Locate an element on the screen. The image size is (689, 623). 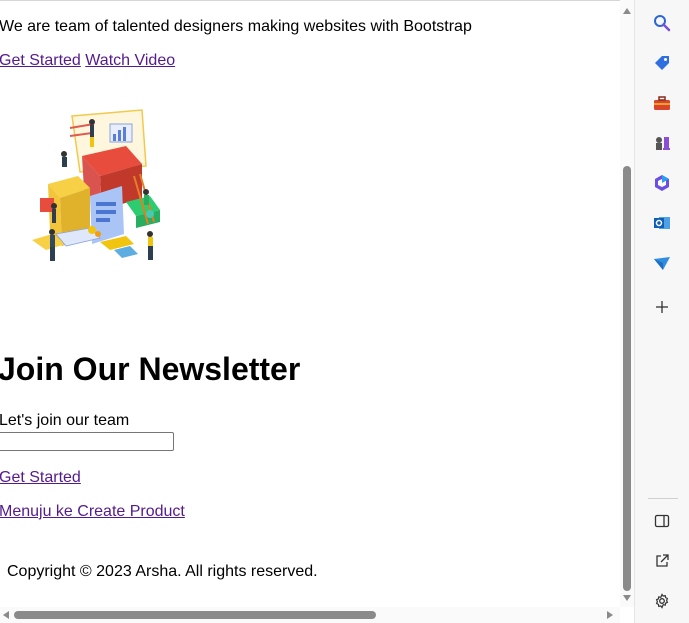
get-started-link: Get Started is located at coordinates (40, 60).